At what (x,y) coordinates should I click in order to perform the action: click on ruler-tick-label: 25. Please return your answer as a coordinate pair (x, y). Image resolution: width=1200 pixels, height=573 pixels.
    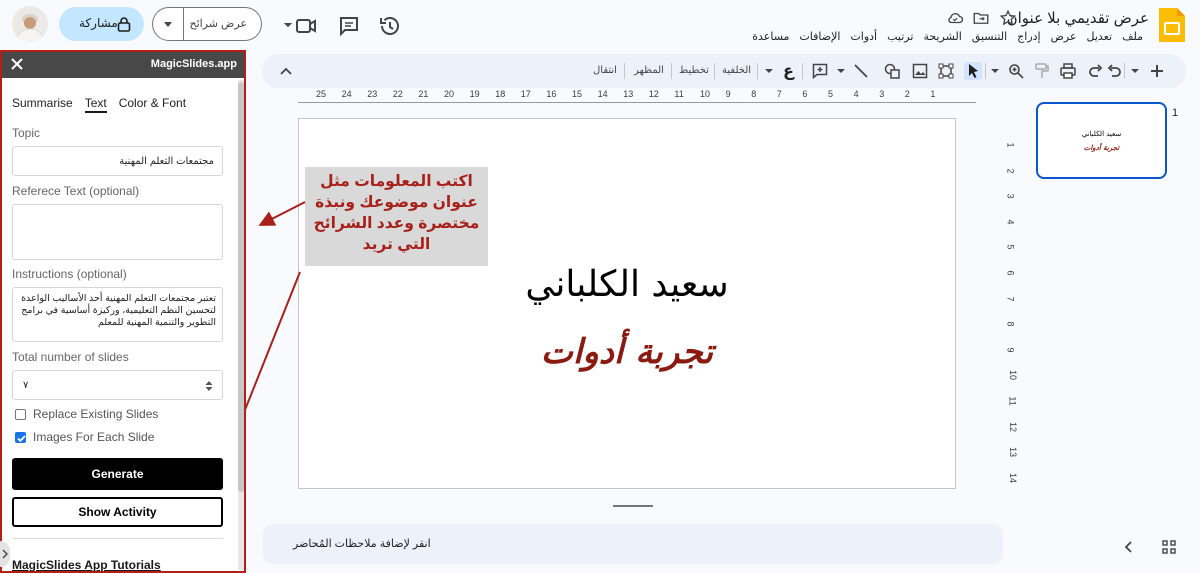
    Looking at the image, I should click on (321, 94).